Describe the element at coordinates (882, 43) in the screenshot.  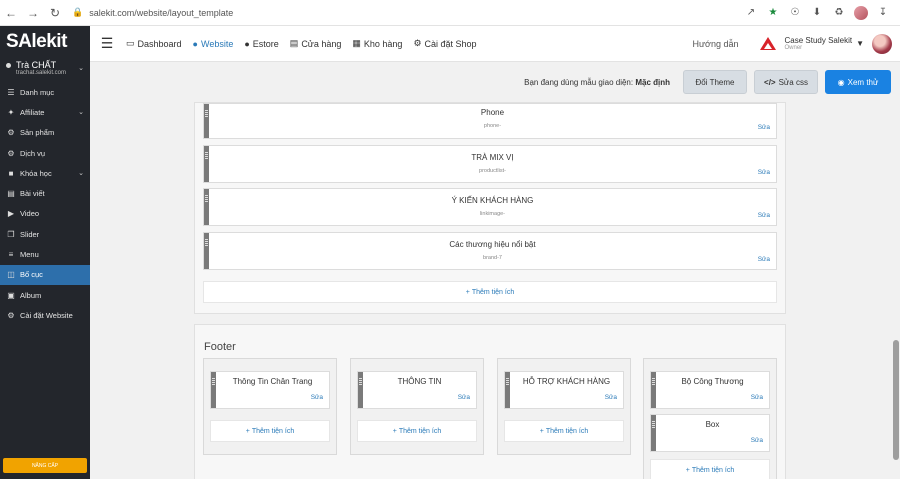
I see `avatar` at that location.